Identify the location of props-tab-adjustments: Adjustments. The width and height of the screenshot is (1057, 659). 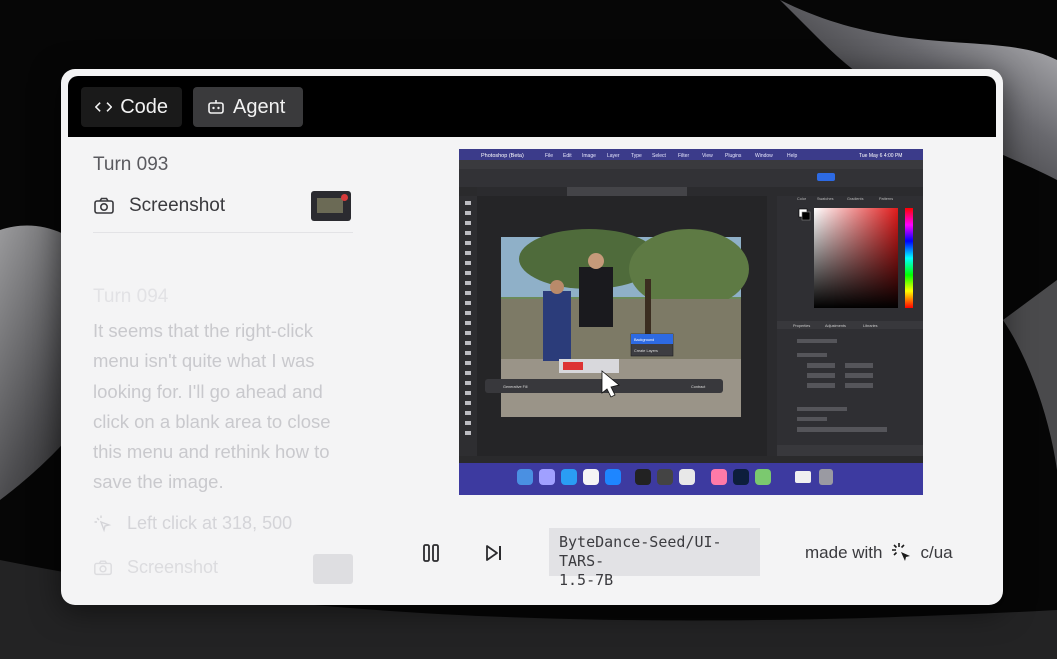
(835, 326).